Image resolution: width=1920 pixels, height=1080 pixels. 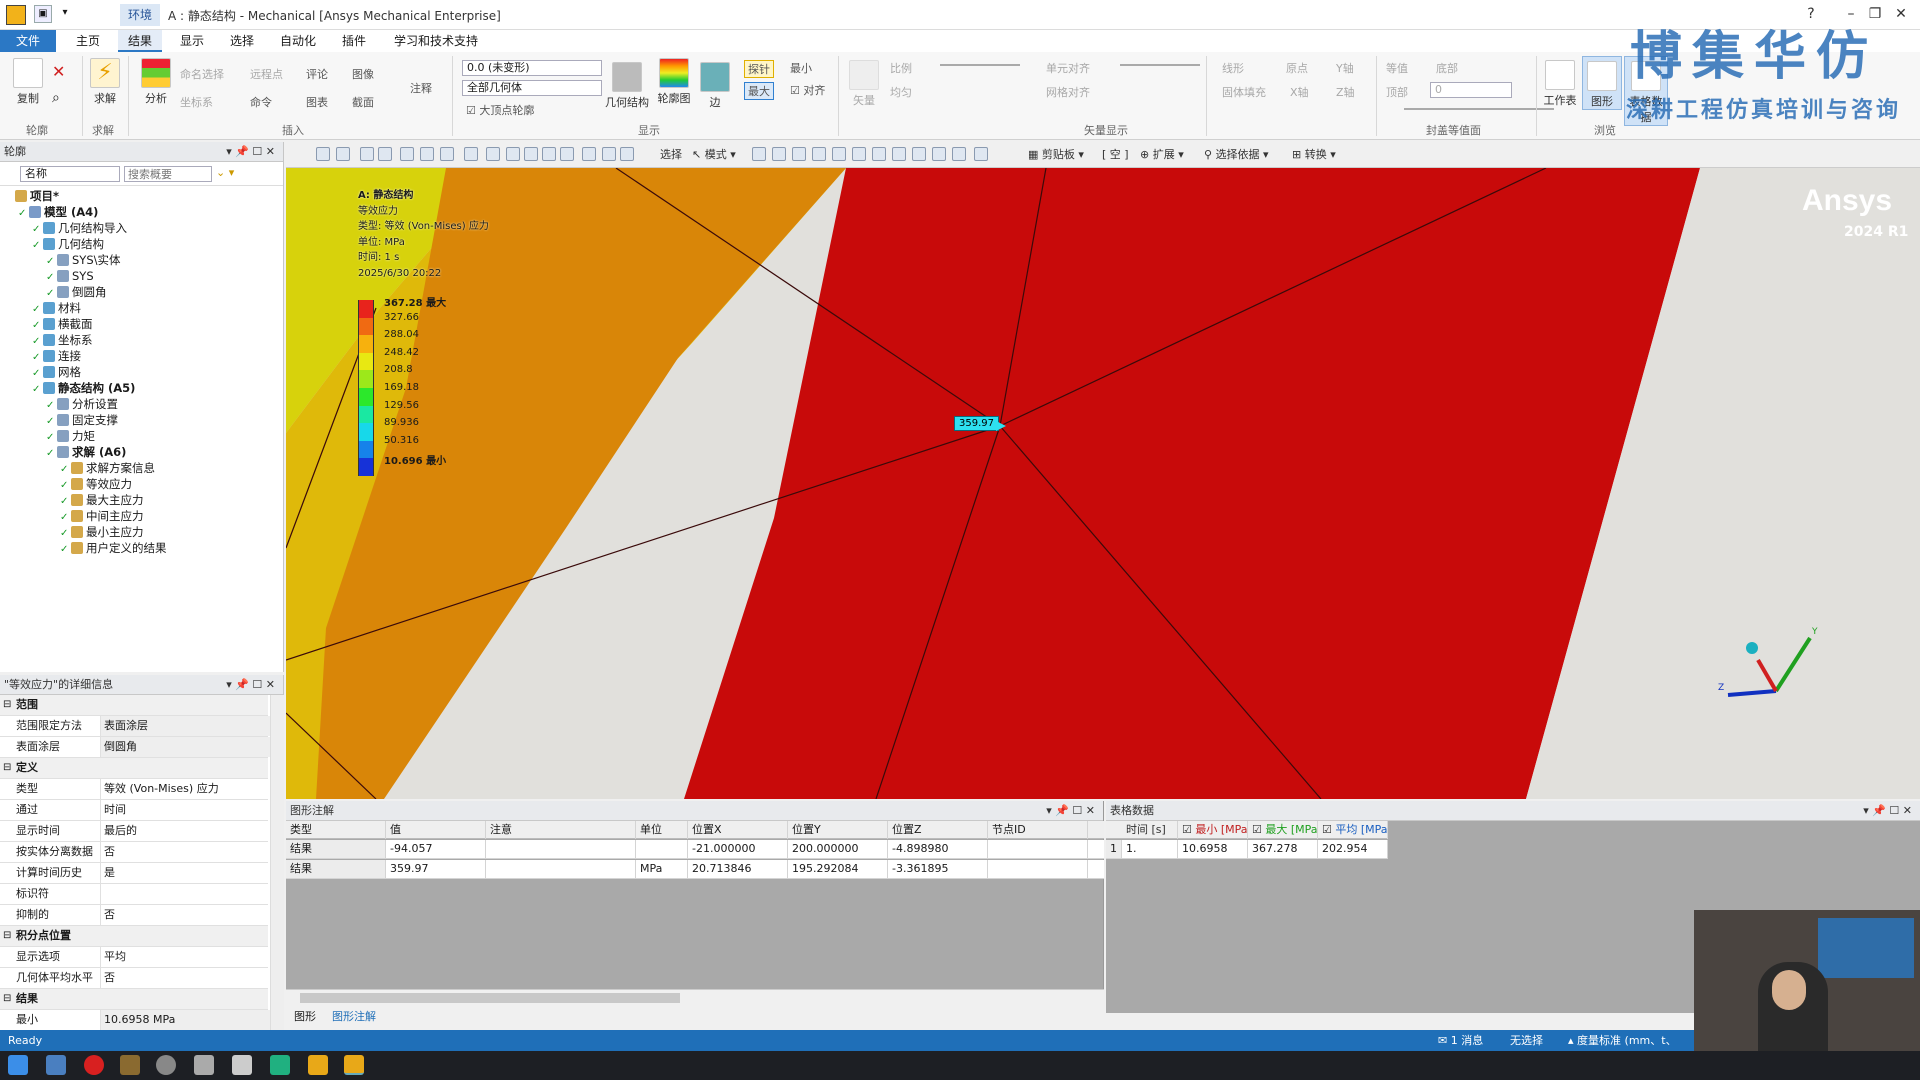 What do you see at coordinates (65, 14) in the screenshot?
I see `quick-access-dropdown-icon: ▾` at bounding box center [65, 14].